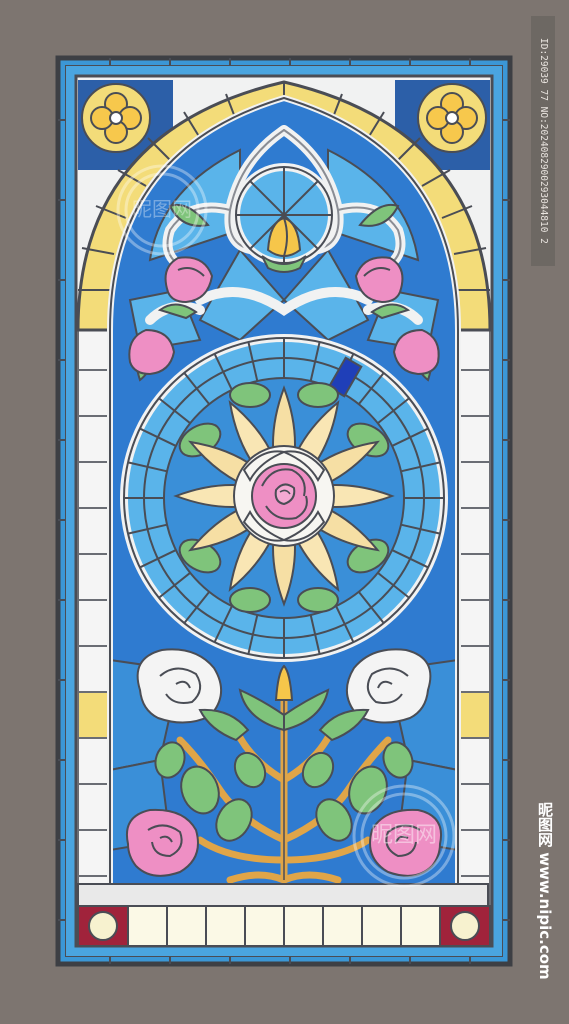 The width and height of the screenshot is (569, 1024). Describe the element at coordinates (545, 891) in the screenshot. I see `site-watermark: 昵图网 www.nipic.com` at that location.